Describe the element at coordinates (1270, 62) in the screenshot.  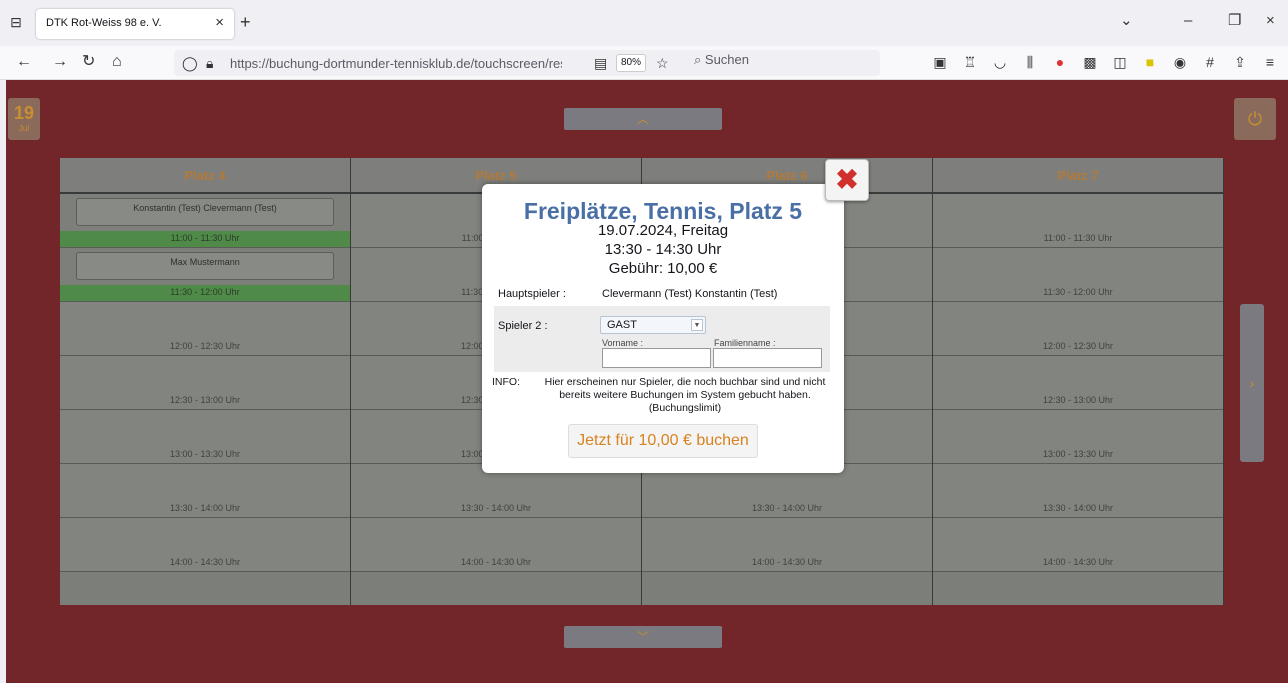
I see `menu-icon: ≡` at that location.